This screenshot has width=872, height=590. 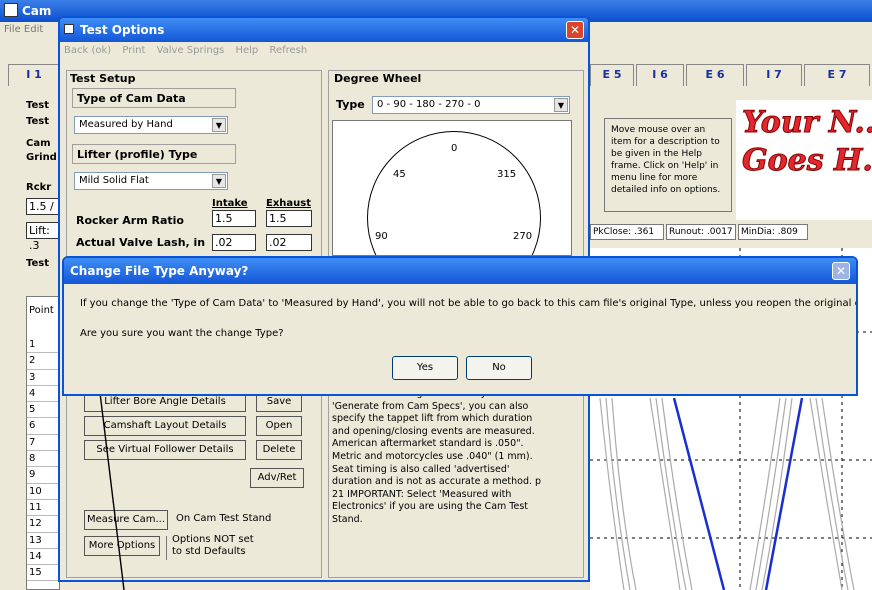 What do you see at coordinates (182, 333) in the screenshot?
I see `dialog-question: Are you sure you want the change Type?` at bounding box center [182, 333].